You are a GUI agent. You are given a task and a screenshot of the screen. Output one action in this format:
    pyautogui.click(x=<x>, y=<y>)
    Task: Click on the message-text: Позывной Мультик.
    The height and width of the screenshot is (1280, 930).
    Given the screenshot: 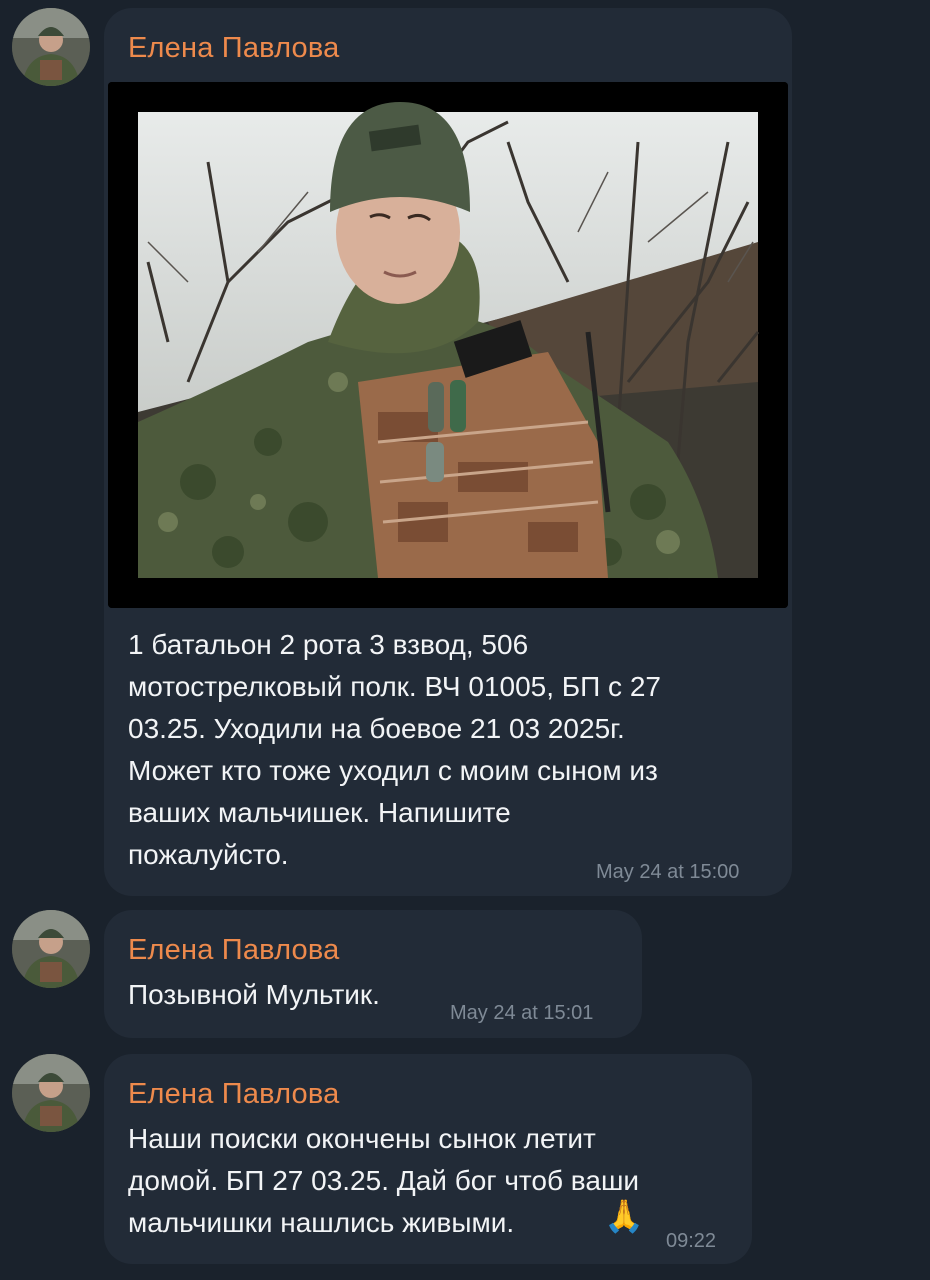 What is the action you would take?
    pyautogui.click(x=254, y=994)
    